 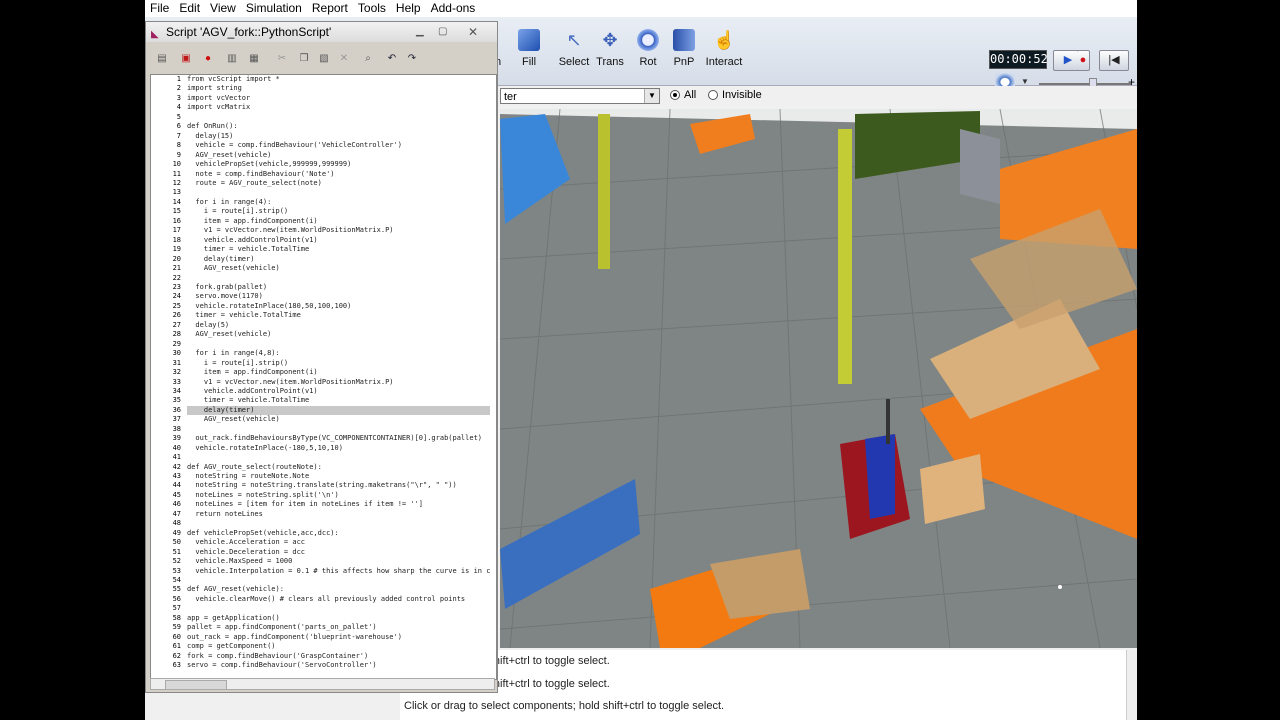 What do you see at coordinates (338, 296) in the screenshot?
I see `code-line: servo.move(1170)` at bounding box center [338, 296].